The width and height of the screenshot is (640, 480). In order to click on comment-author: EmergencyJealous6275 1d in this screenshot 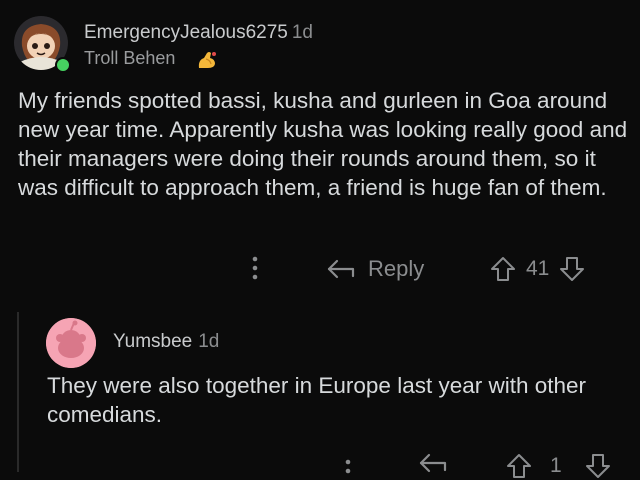, I will do `click(198, 33)`.